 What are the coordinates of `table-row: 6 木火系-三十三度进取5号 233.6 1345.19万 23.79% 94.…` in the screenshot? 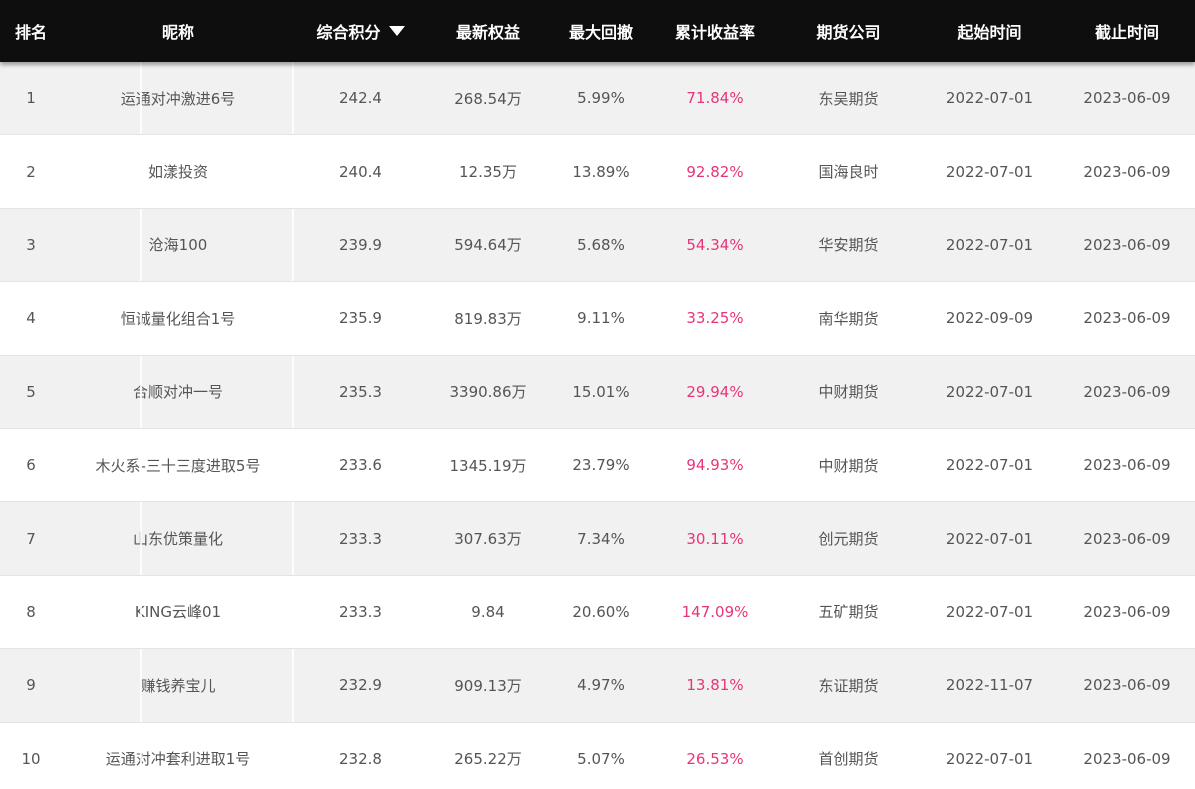 It's located at (597, 465).